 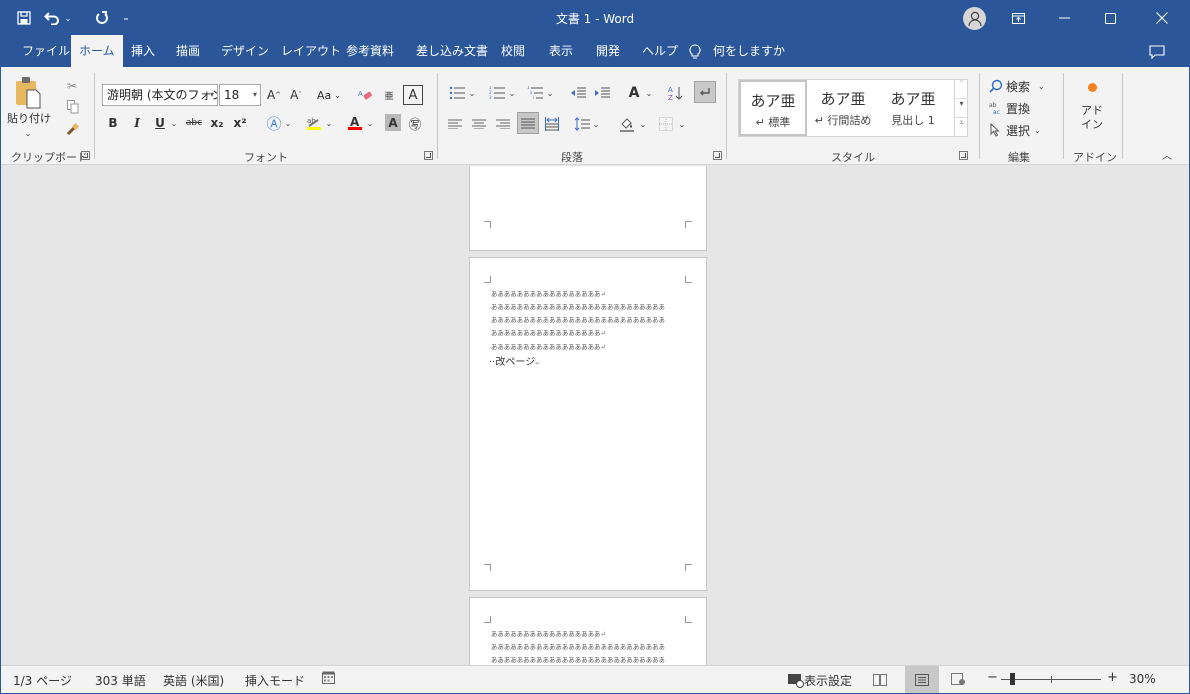 I want to click on paste-icon, so click(x=28, y=92).